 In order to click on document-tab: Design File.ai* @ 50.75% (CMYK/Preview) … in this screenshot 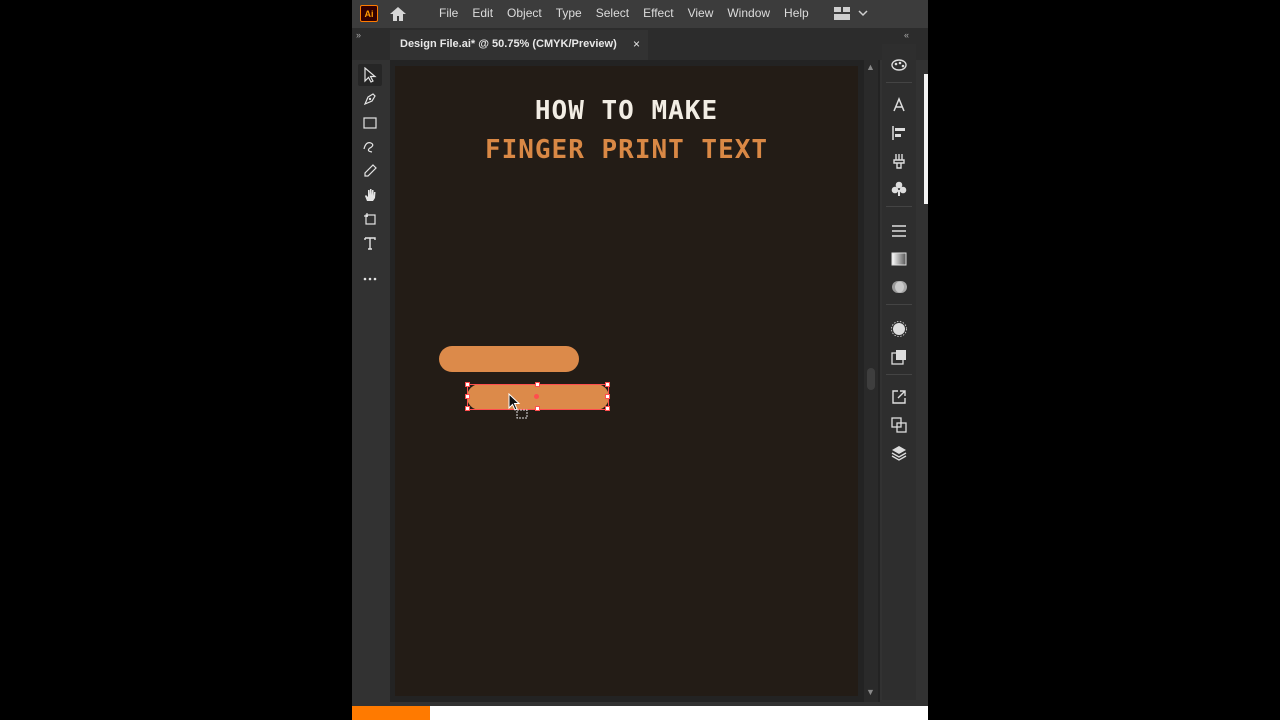, I will do `click(519, 45)`.